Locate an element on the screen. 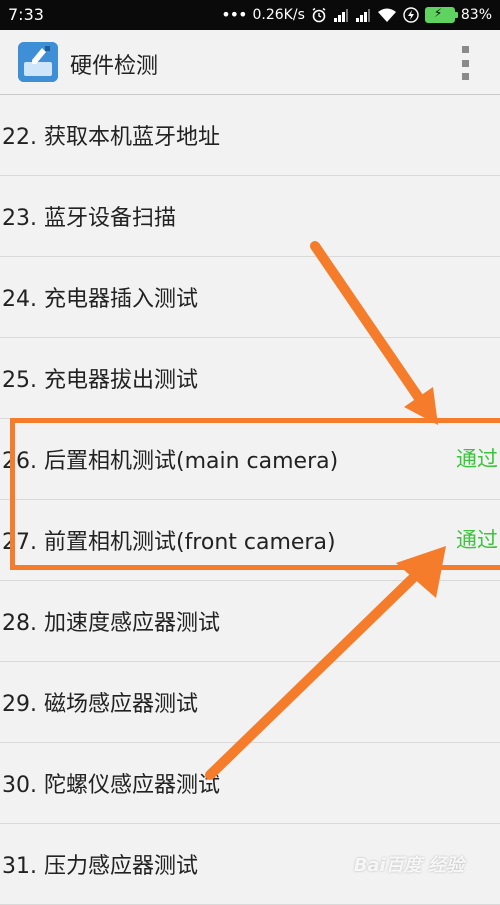  dots-icon: ••• is located at coordinates (234, 14).